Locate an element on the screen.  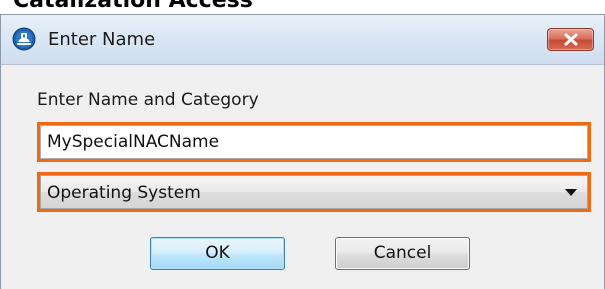
close-icon is located at coordinates (571, 39).